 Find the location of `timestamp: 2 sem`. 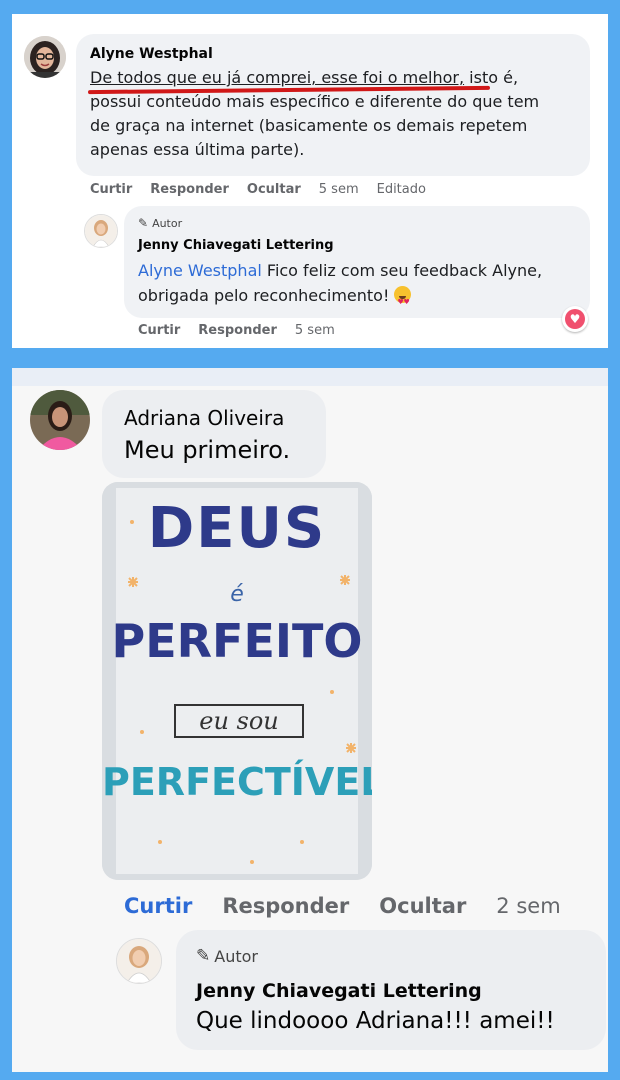

timestamp: 2 sem is located at coordinates (528, 906).